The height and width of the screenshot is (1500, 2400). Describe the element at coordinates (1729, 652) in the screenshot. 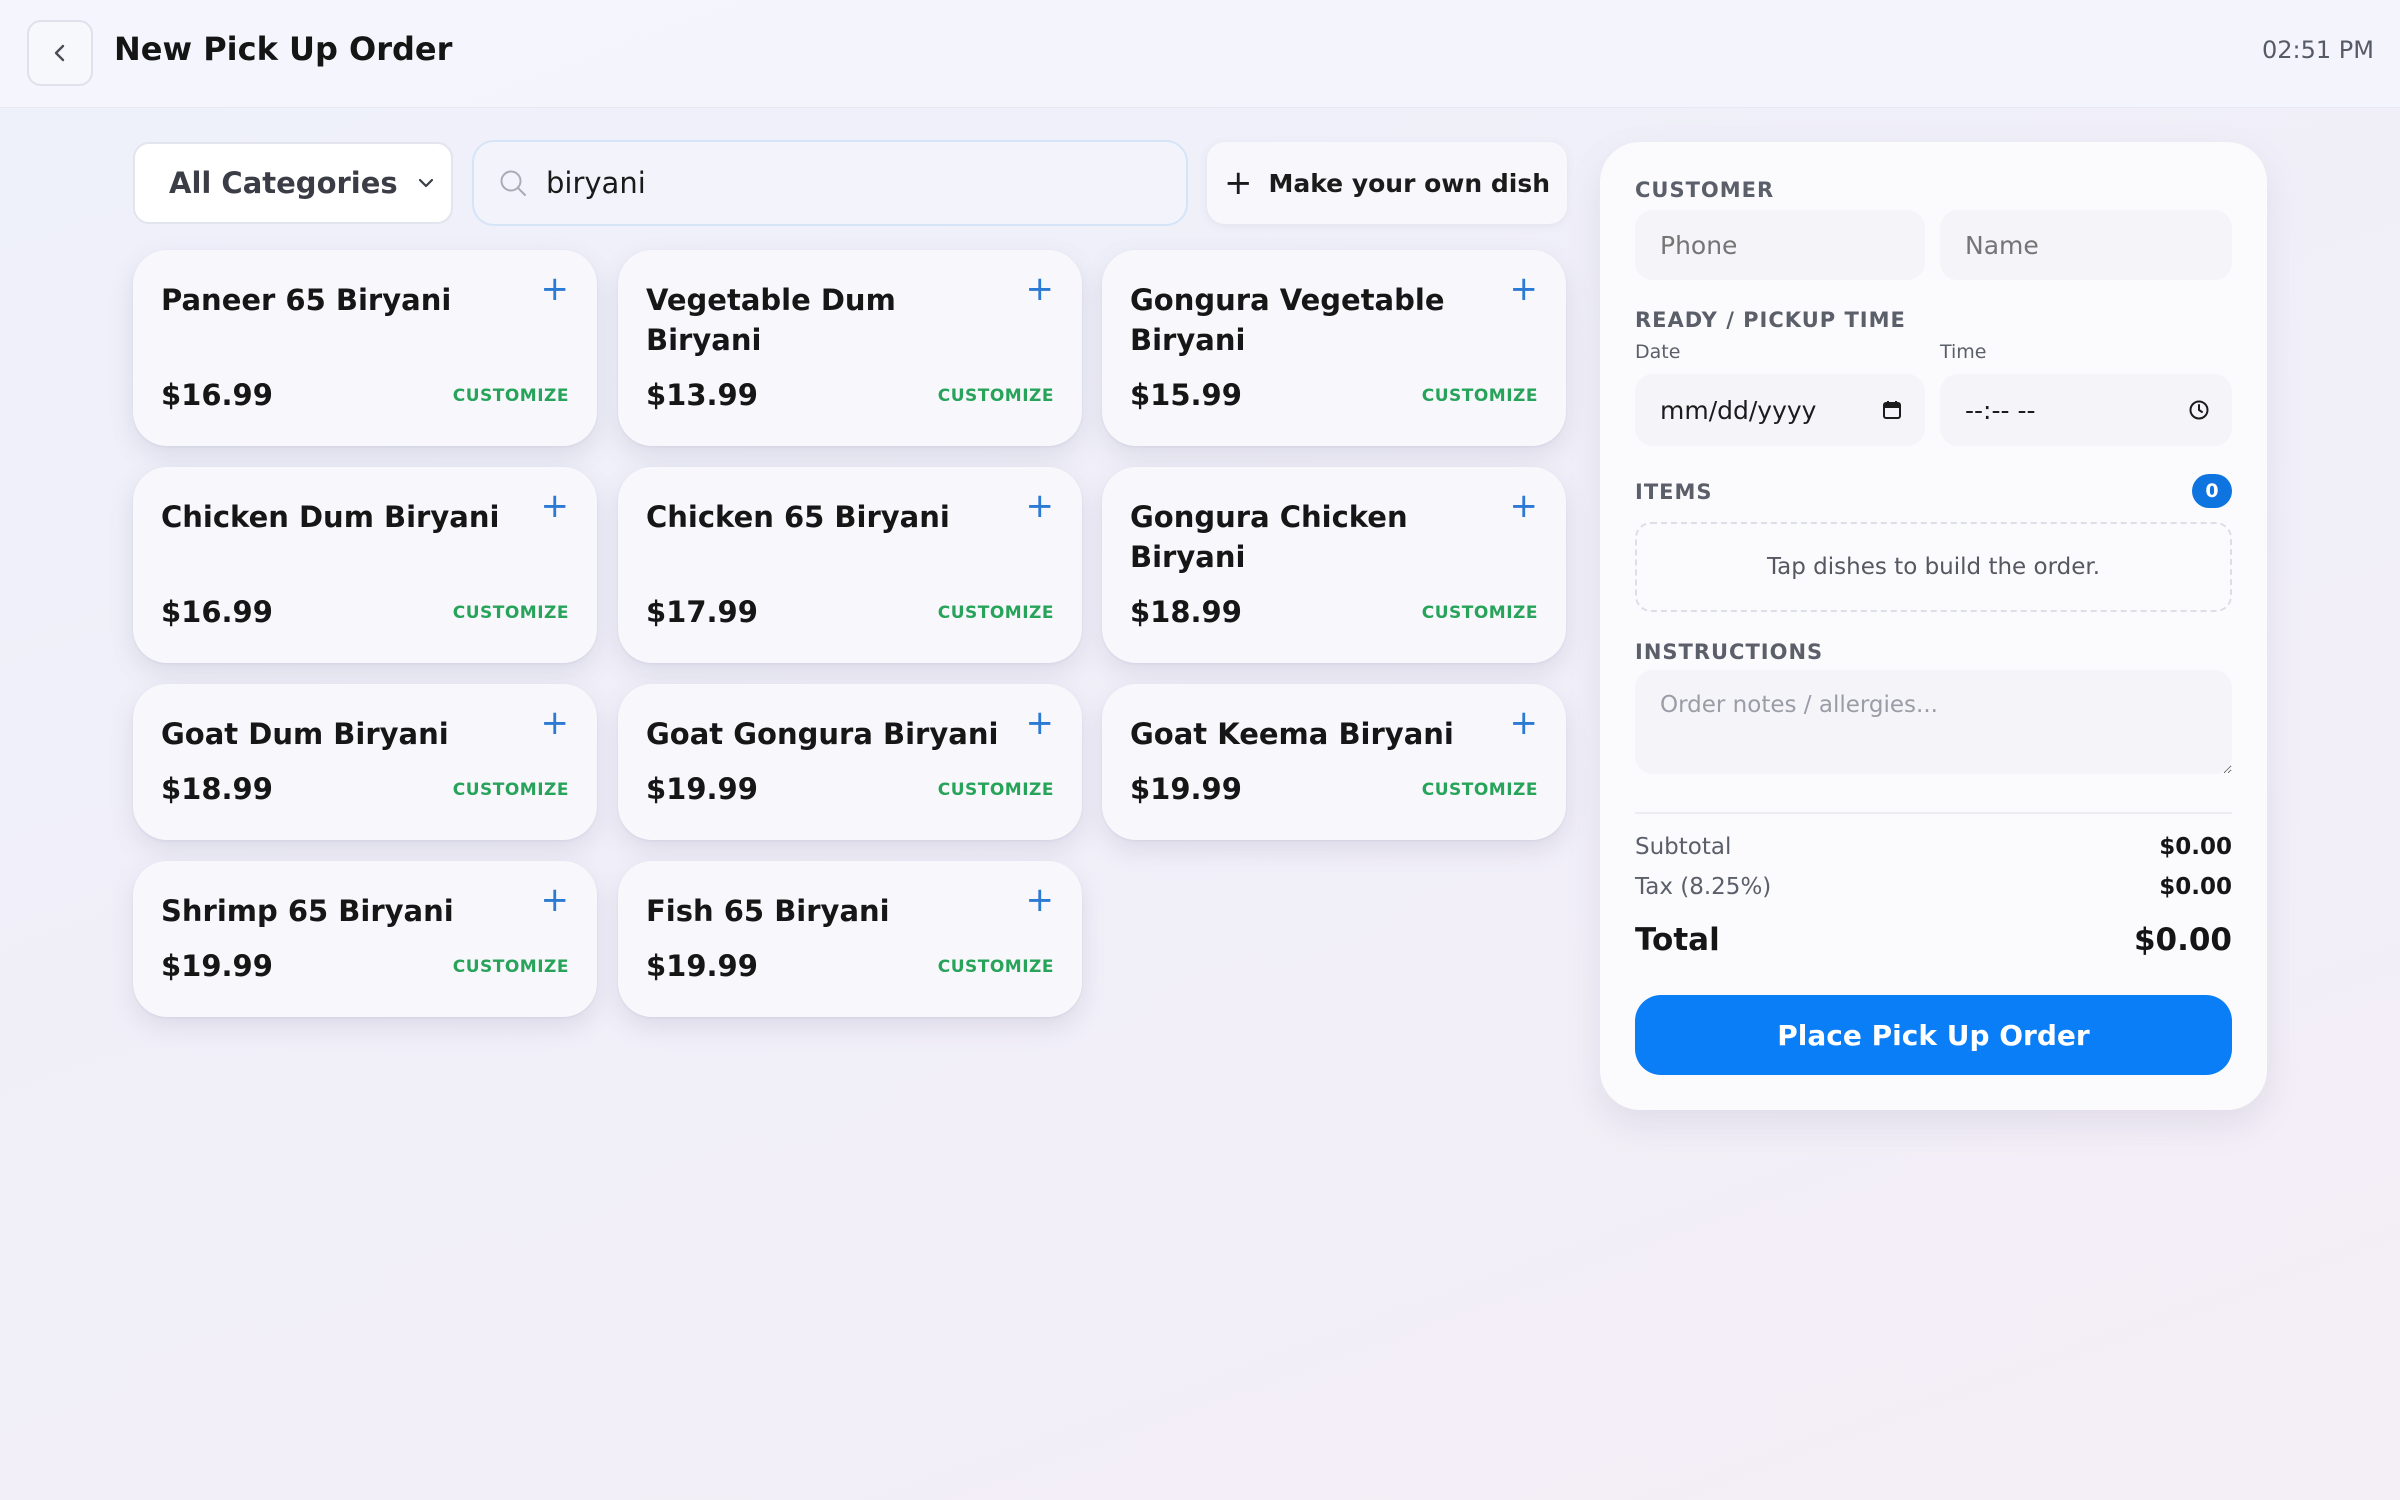

I see `instructions-label: INSTRUCTIONS` at that location.